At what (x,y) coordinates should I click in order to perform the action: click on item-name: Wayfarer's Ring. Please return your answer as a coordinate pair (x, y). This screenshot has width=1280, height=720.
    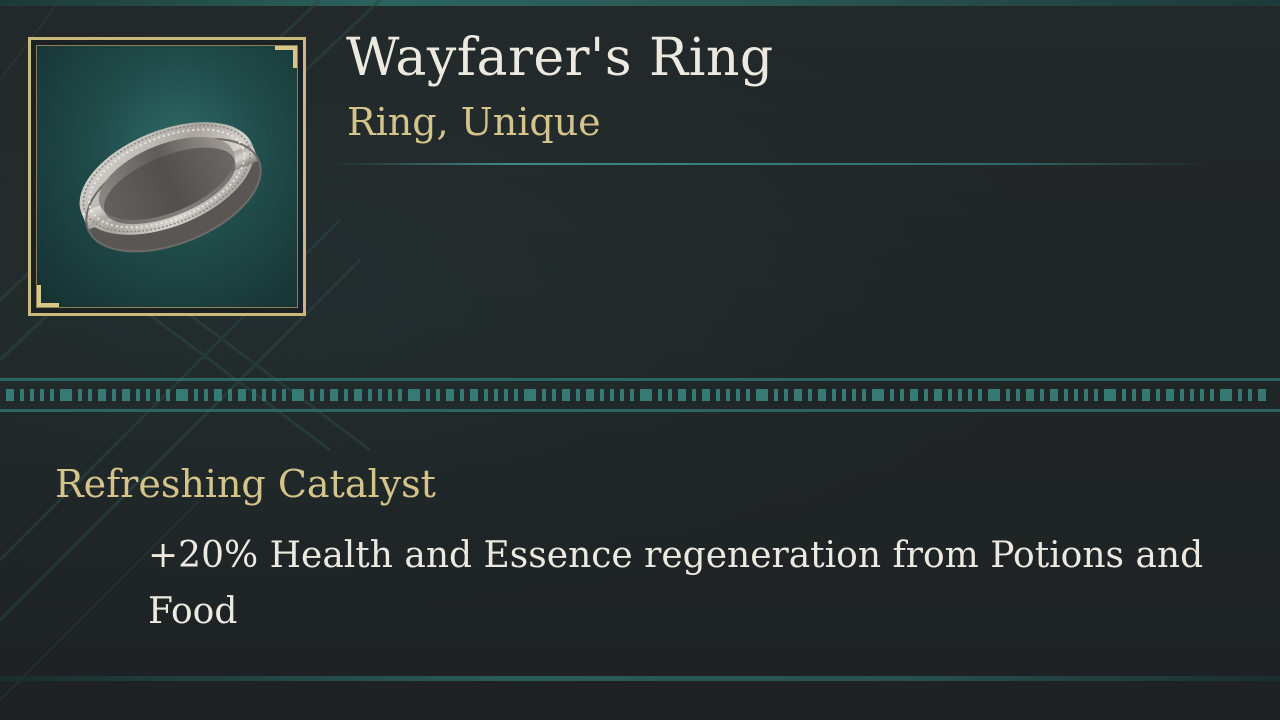
    Looking at the image, I should click on (560, 58).